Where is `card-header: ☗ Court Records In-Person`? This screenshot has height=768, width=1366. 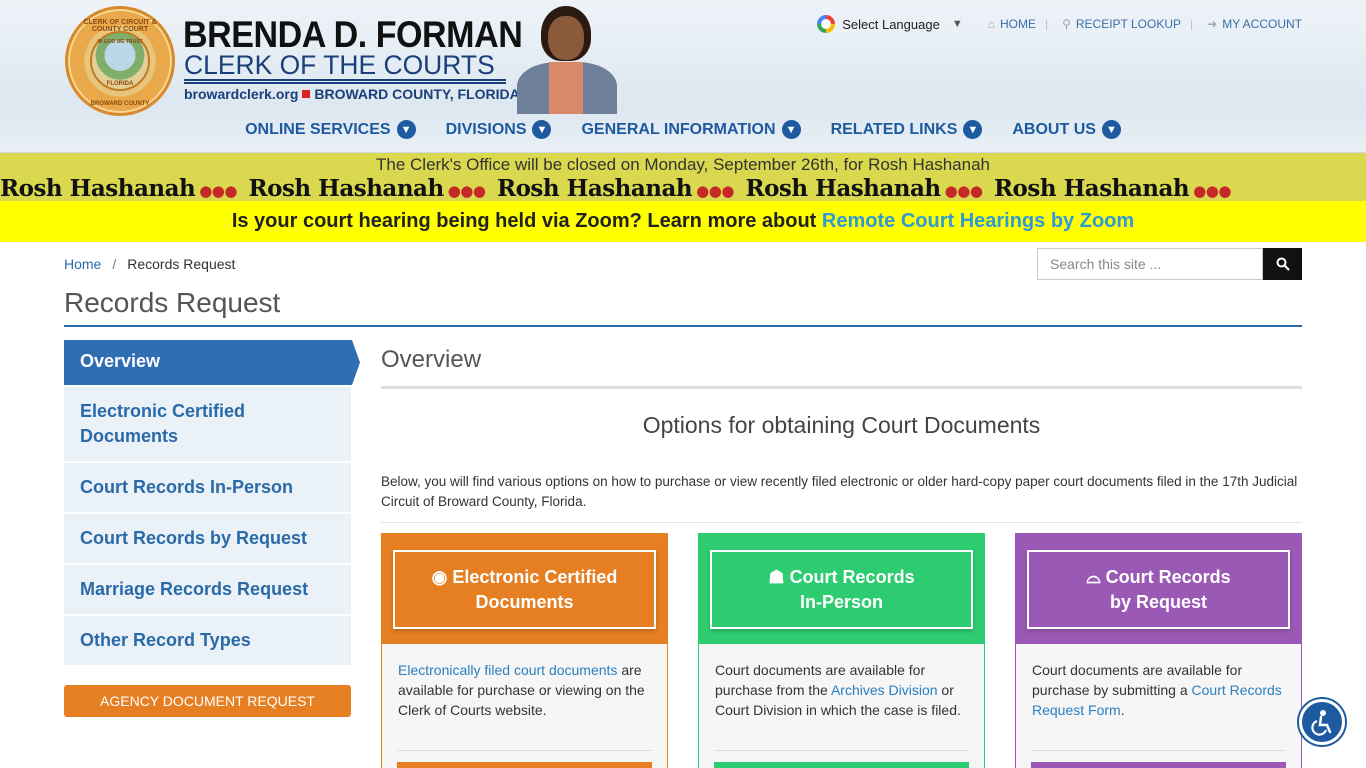 card-header: ☗ Court Records In-Person is located at coordinates (841, 589).